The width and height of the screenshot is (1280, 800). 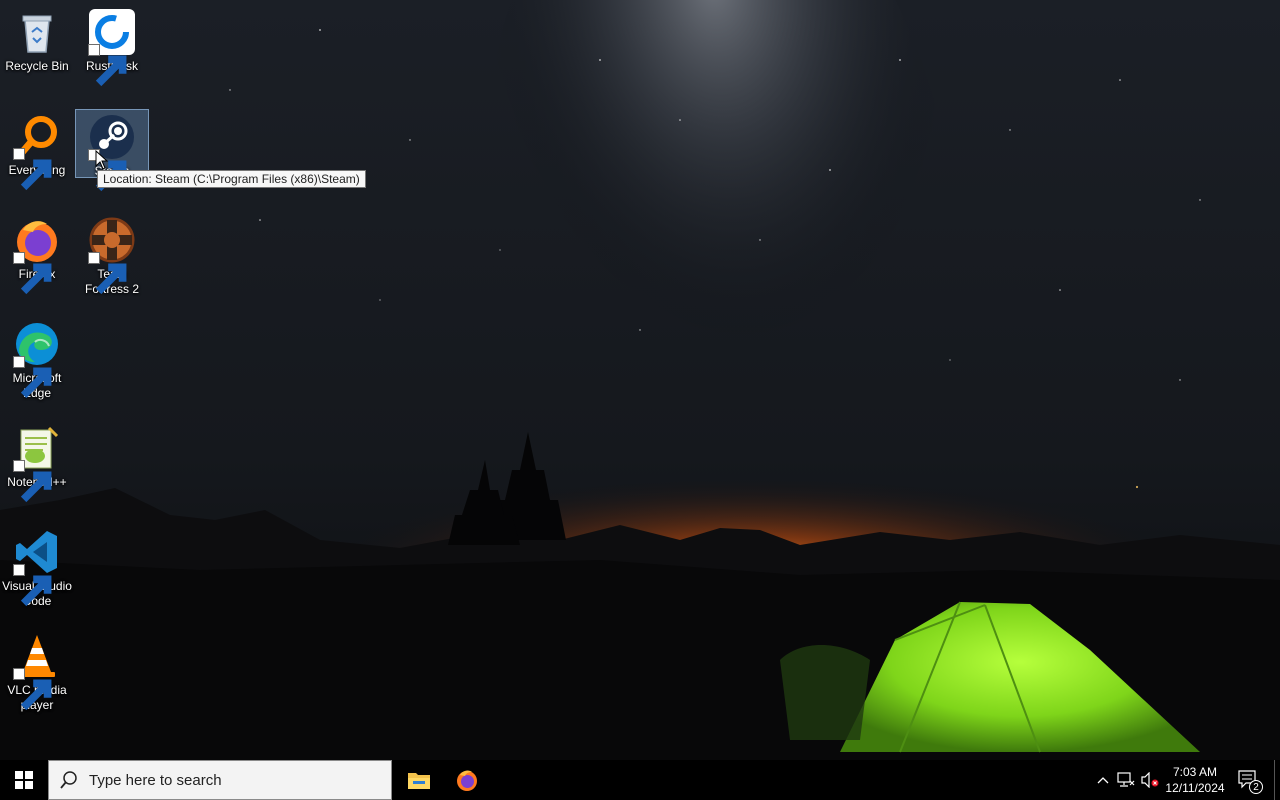 I want to click on taskbar-firefox-button, so click(x=467, y=780).